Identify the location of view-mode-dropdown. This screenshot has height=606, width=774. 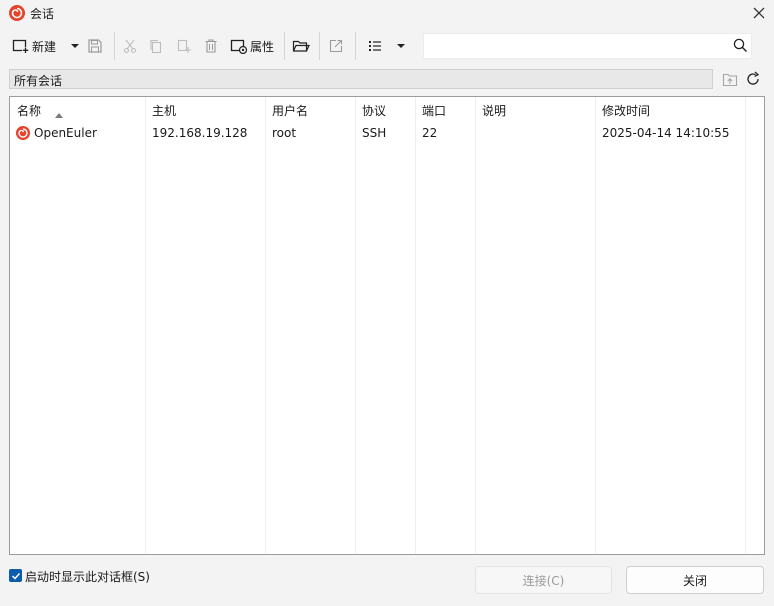
(401, 46).